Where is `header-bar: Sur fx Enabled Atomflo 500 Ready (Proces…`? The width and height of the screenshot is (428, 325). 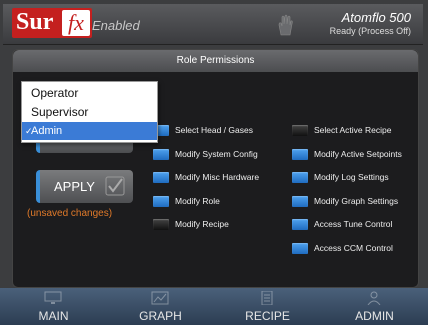 header-bar: Sur fx Enabled Atomflo 500 Ready (Proces… is located at coordinates (213, 24).